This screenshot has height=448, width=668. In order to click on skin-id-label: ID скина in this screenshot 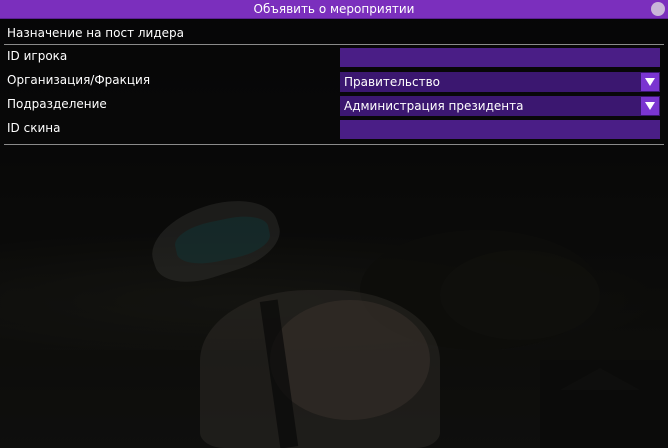, I will do `click(34, 128)`.